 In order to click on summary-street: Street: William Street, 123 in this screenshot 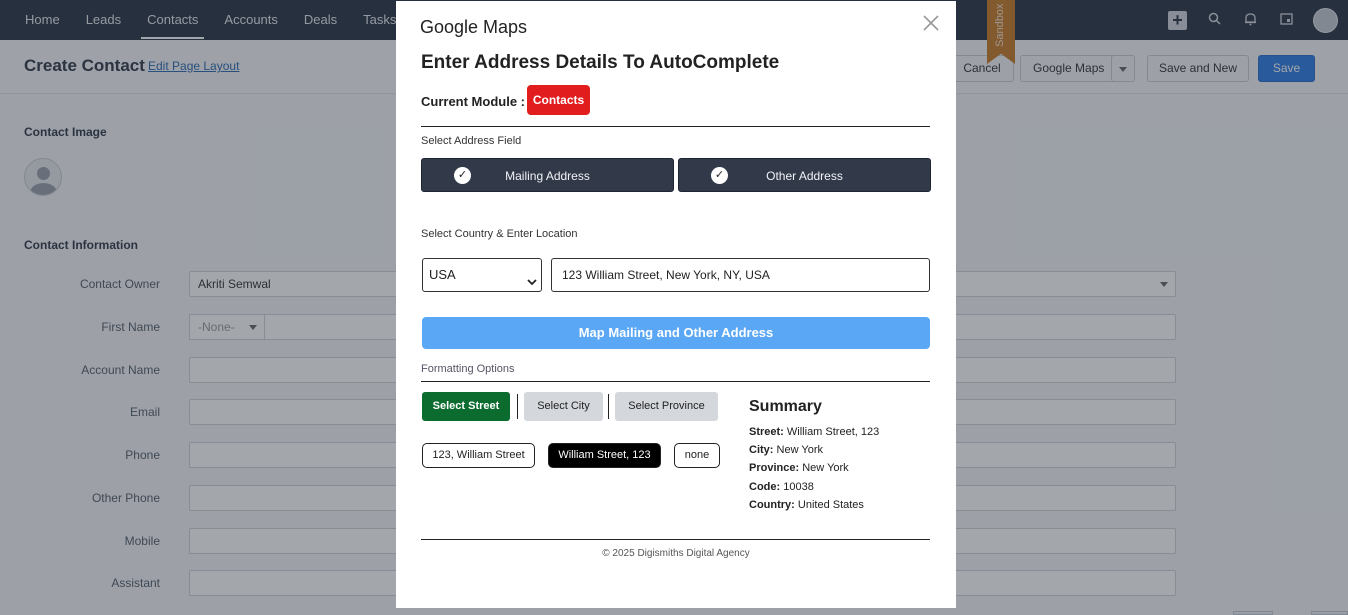, I will do `click(814, 432)`.